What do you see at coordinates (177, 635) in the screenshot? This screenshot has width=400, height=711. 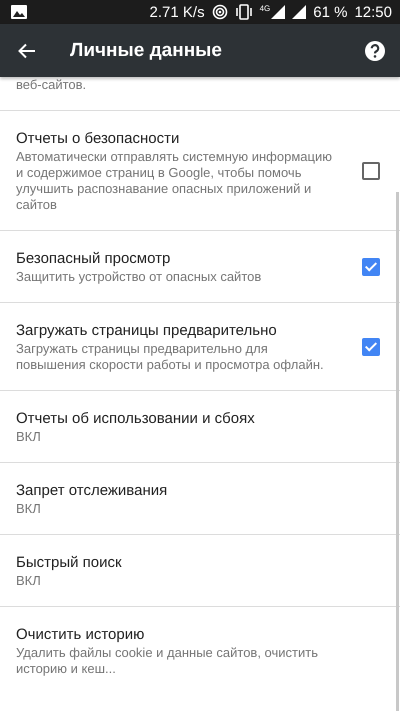 I see `setting-title: Очистить историю` at bounding box center [177, 635].